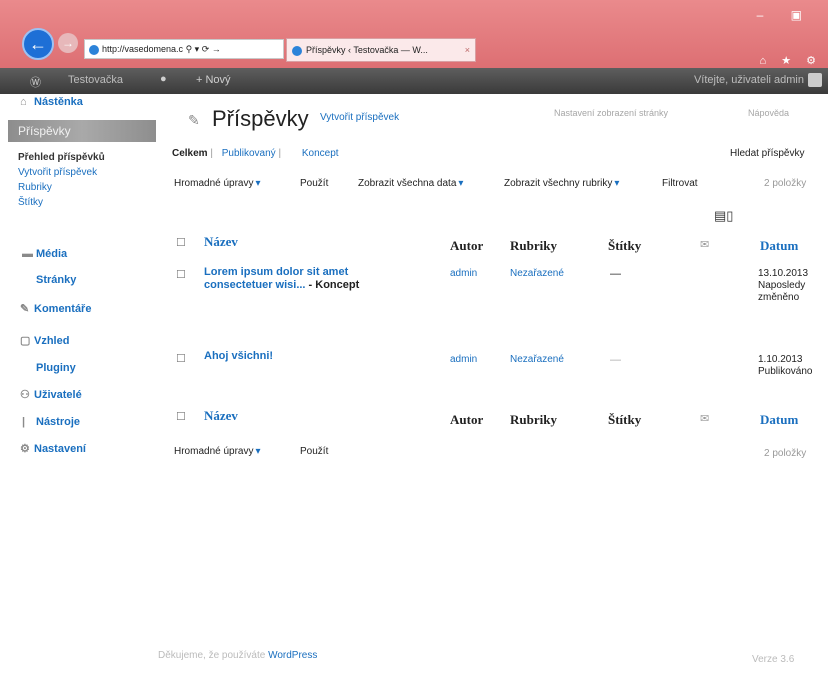 This screenshot has width=828, height=680. What do you see at coordinates (56, 280) in the screenshot?
I see `menu-pages-label: Stránky` at bounding box center [56, 280].